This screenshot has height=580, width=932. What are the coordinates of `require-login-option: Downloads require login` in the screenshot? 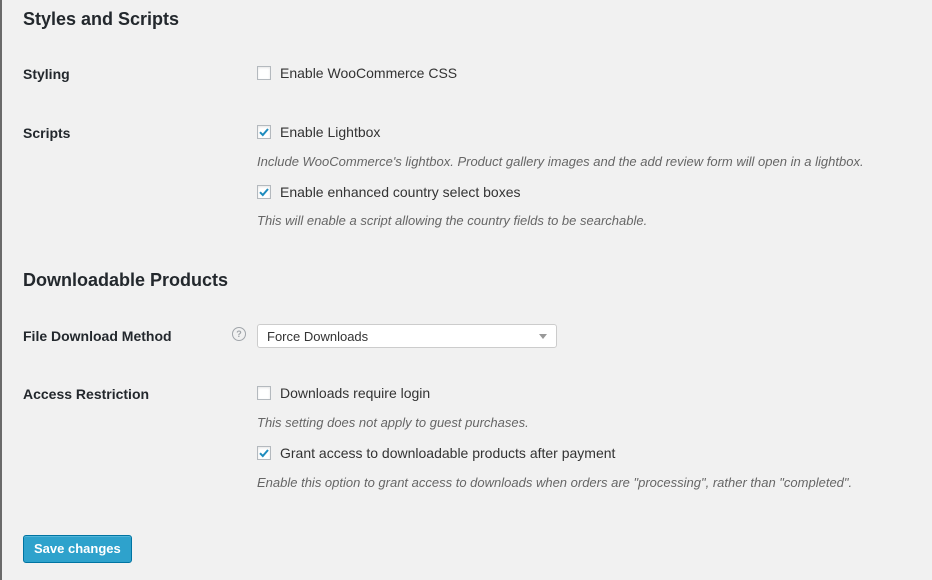 It's located at (343, 393).